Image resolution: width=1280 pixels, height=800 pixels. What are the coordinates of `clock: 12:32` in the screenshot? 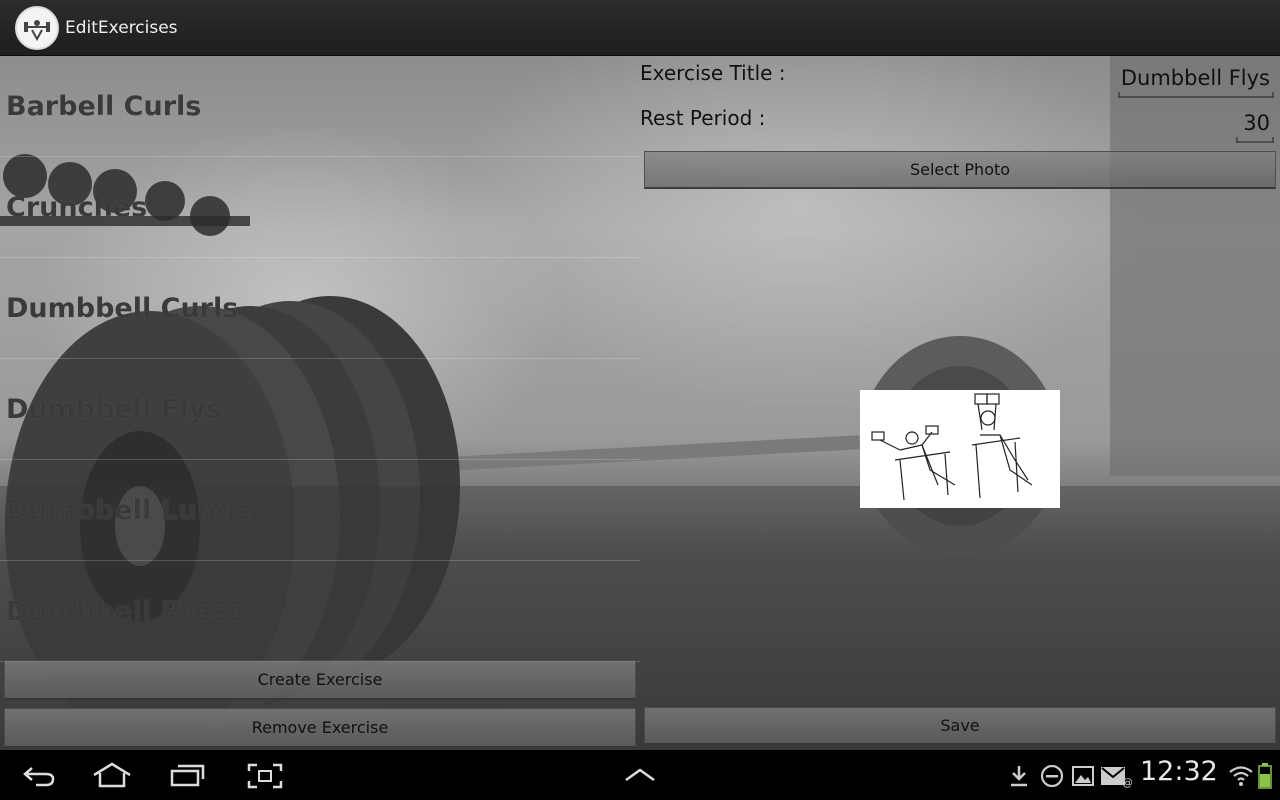 It's located at (1179, 771).